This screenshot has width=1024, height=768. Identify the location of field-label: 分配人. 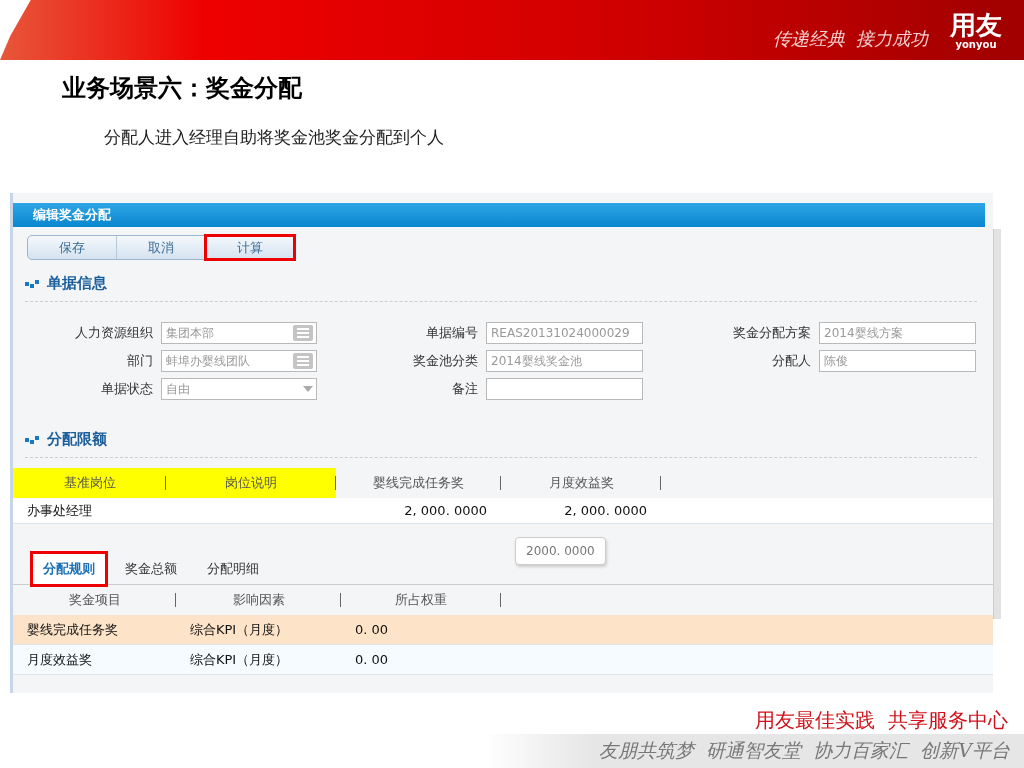
(791, 361).